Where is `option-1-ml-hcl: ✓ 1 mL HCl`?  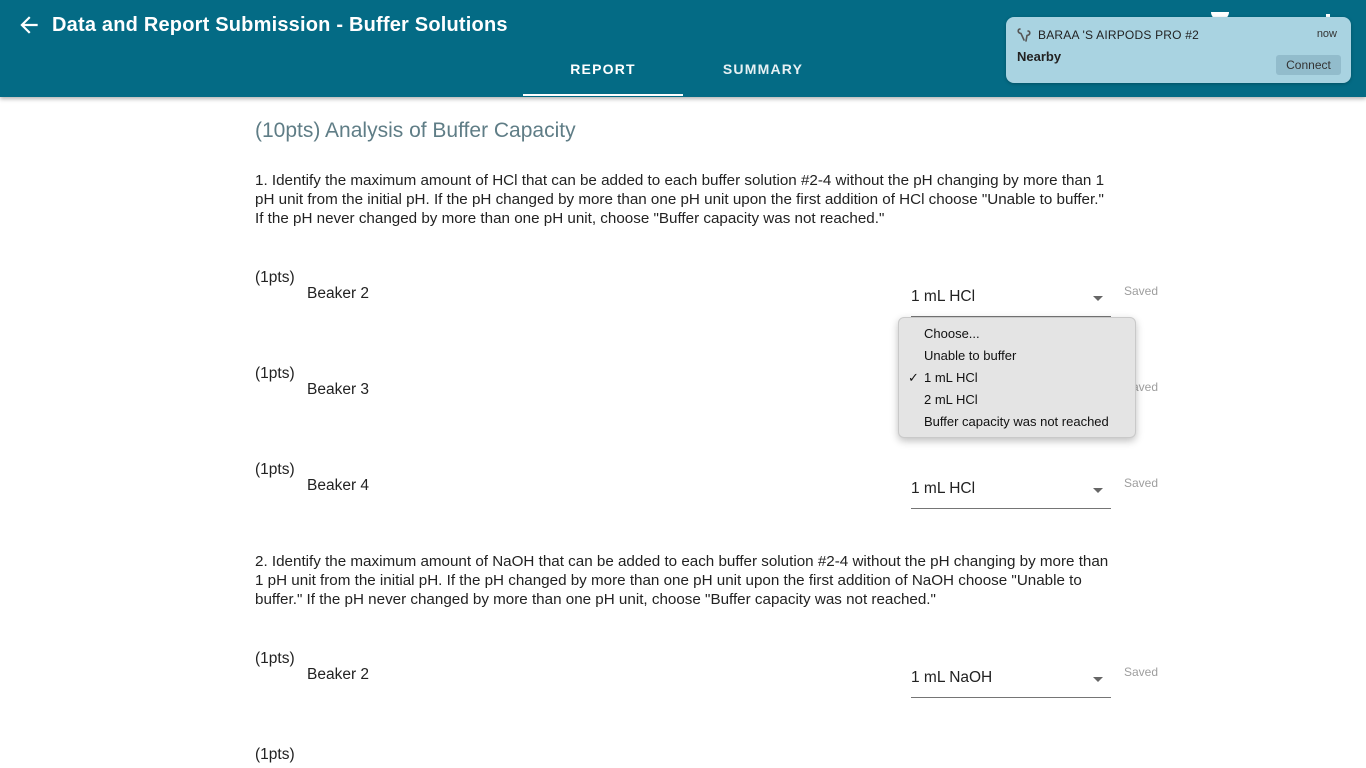
option-1-ml-hcl: ✓ 1 mL HCl is located at coordinates (1017, 378).